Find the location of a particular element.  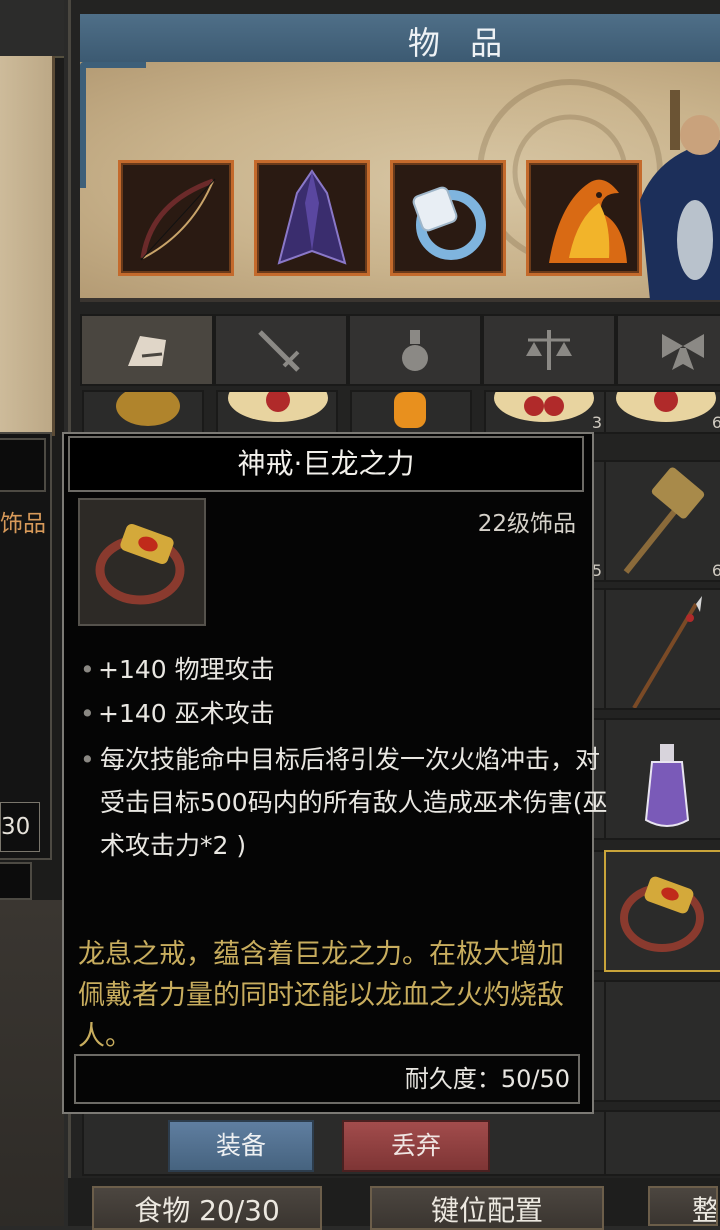

ring-icon is located at coordinates (449, 223).